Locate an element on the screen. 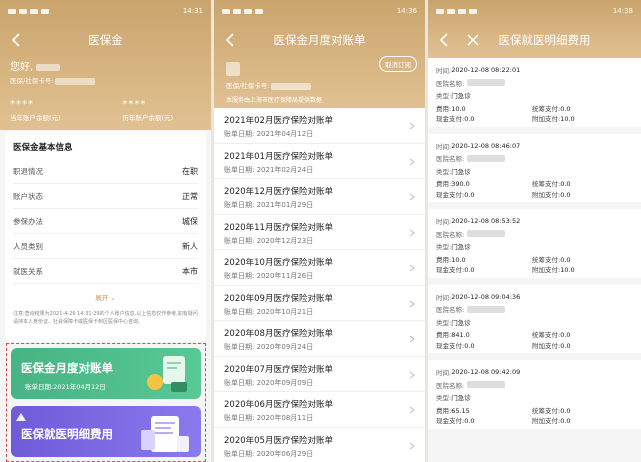 This screenshot has height=462, width=641. statement-date: 账单日期: 2020年12月23日 is located at coordinates (269, 240).